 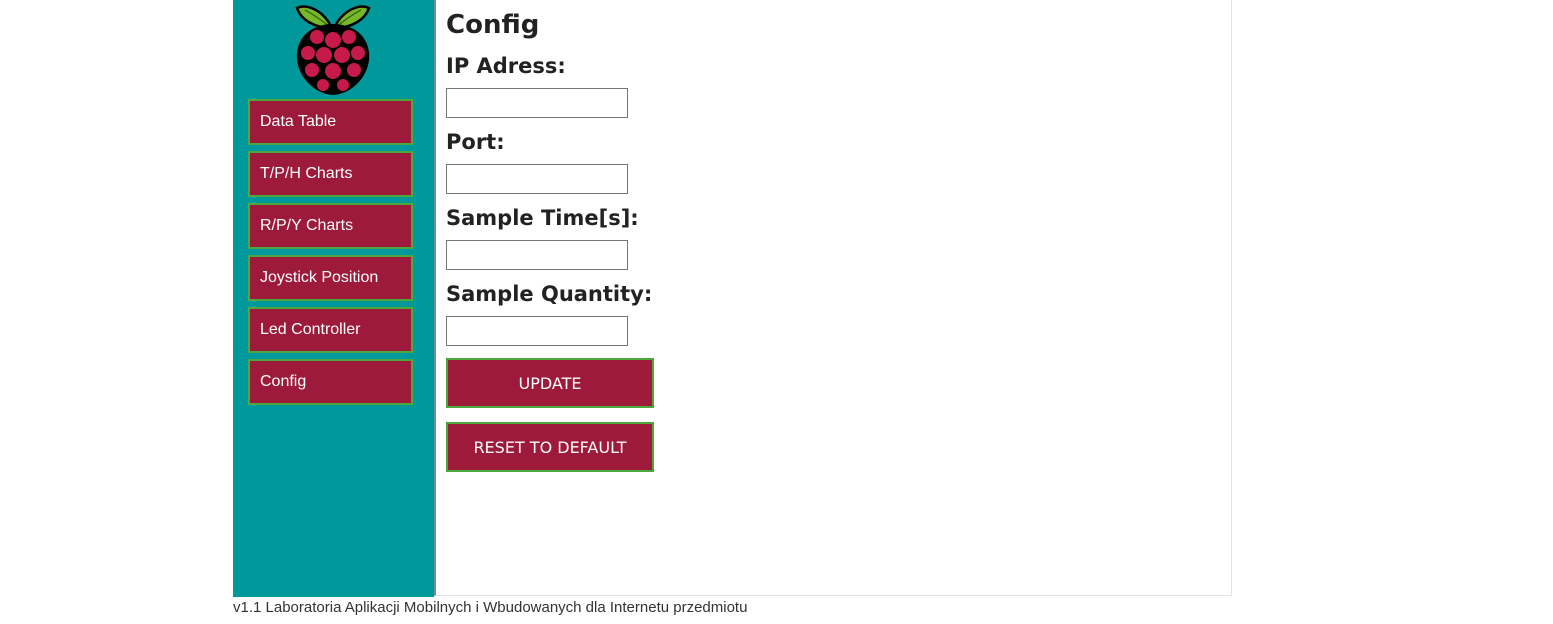 What do you see at coordinates (493, 25) in the screenshot?
I see `page-title: Config` at bounding box center [493, 25].